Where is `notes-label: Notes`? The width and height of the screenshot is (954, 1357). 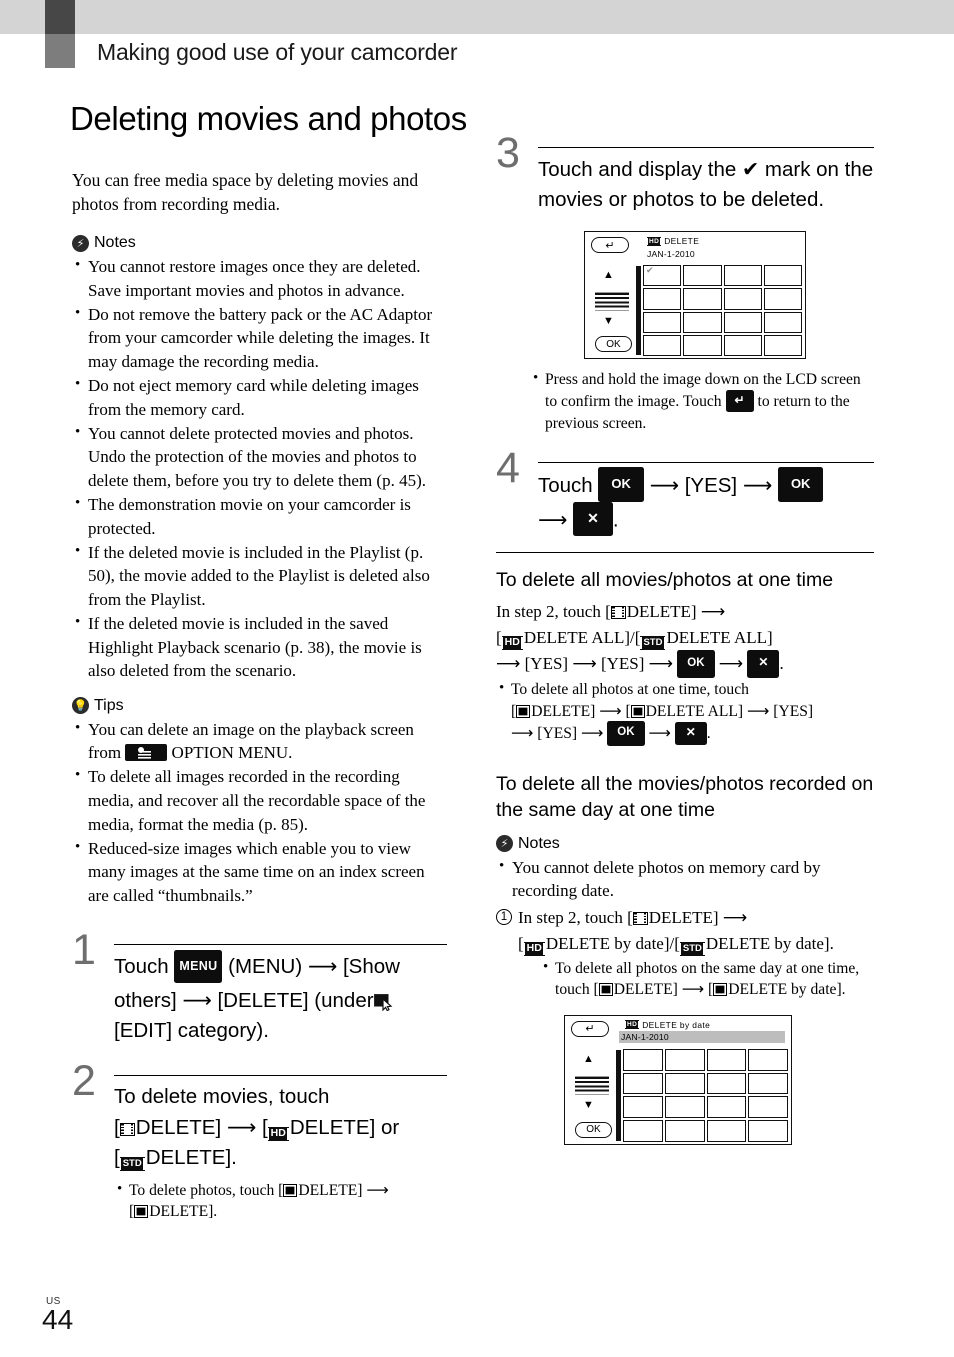
notes-label: Notes is located at coordinates (539, 843).